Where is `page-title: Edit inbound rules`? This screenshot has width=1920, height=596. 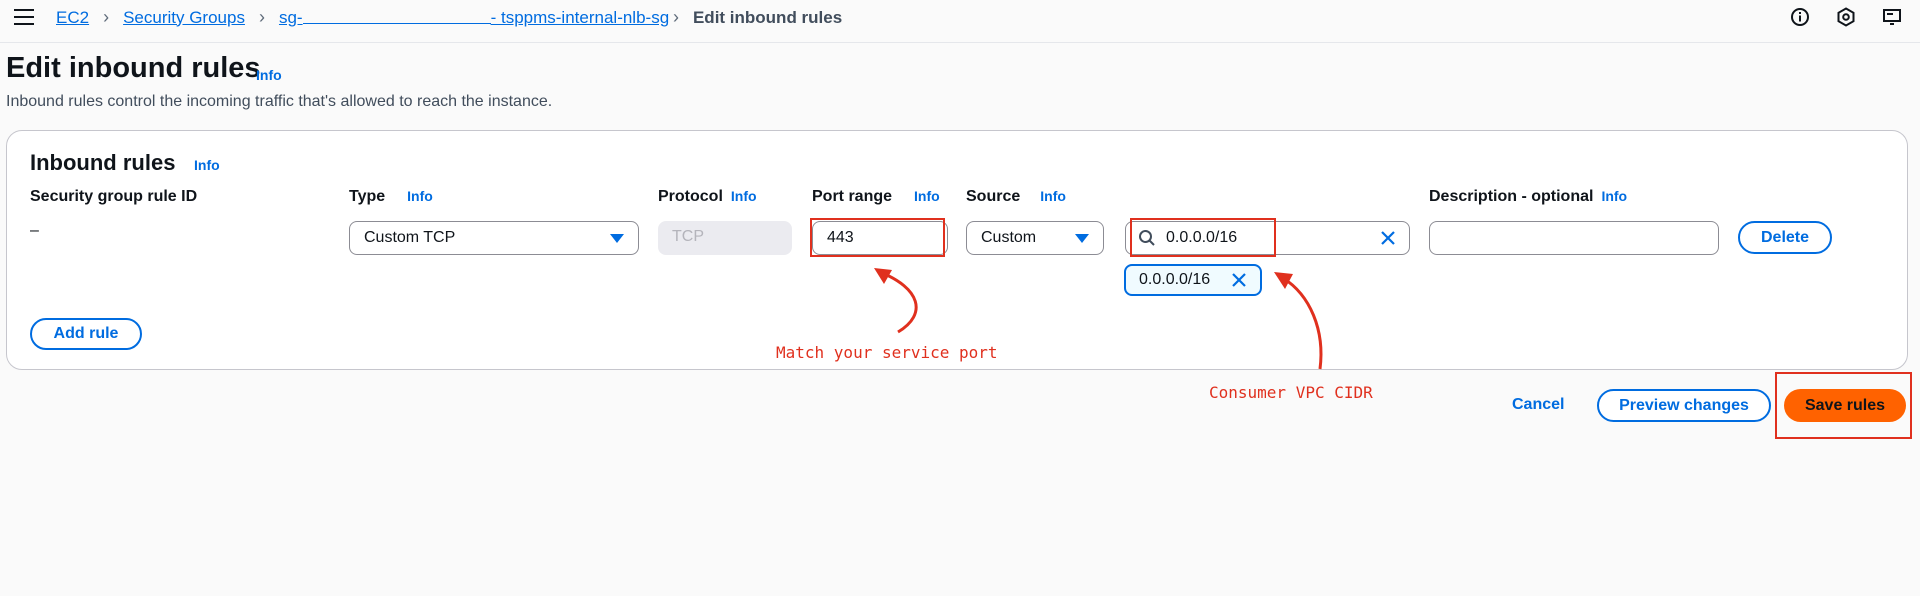
page-title: Edit inbound rules is located at coordinates (133, 68).